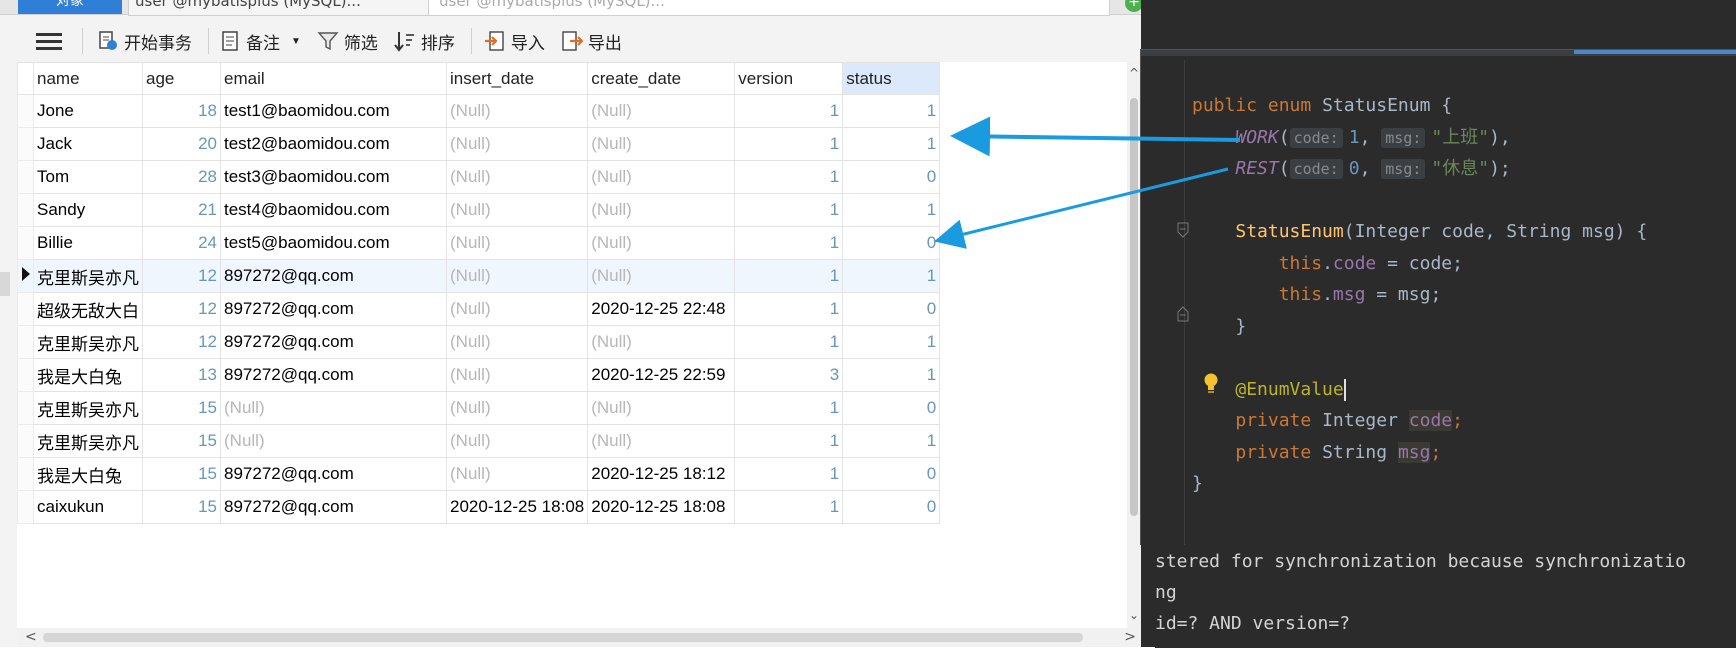  Describe the element at coordinates (88, 210) in the screenshot. I see `cell-name: Sandy` at that location.